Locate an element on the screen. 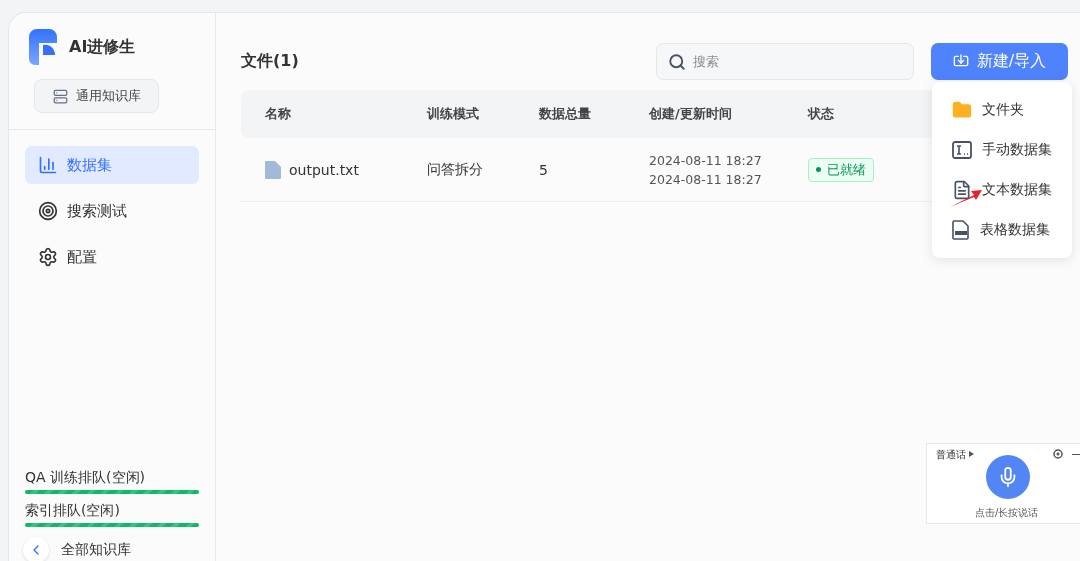  menu-item: 表格数据集 is located at coordinates (1002, 230).